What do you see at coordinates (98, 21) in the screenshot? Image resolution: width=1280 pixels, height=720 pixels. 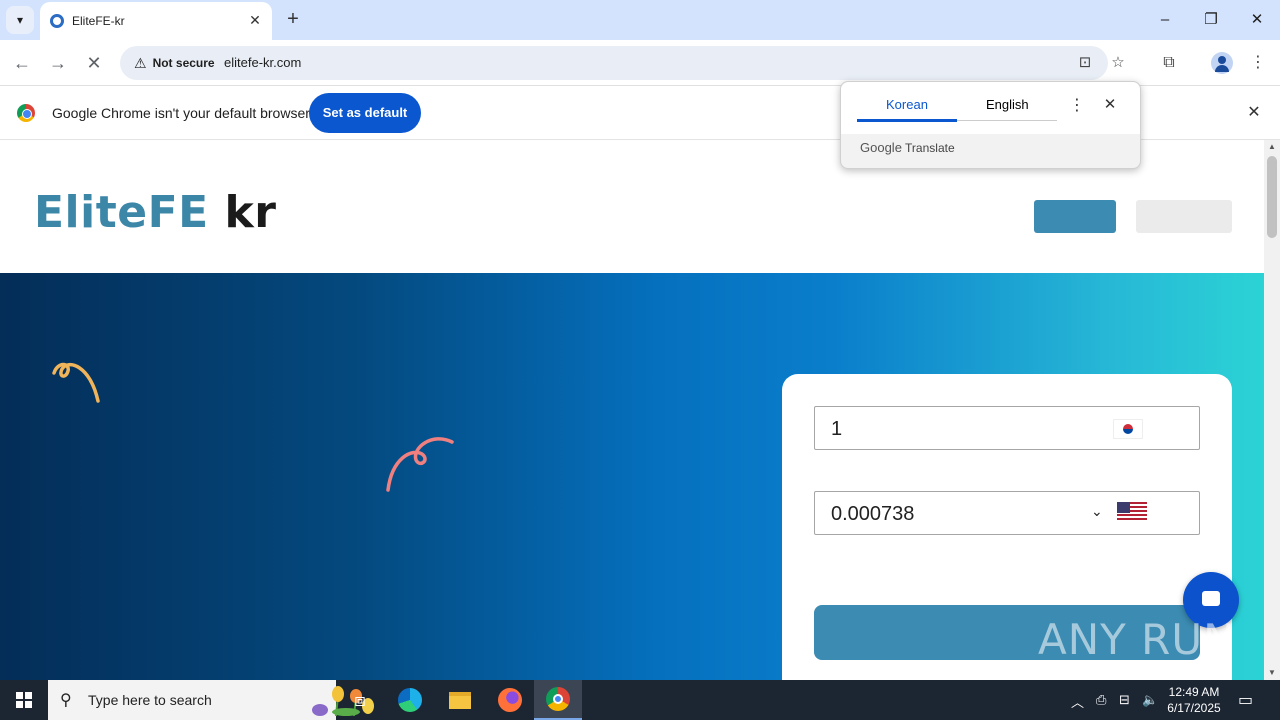 I see `tab-title: EliteFE-kr` at bounding box center [98, 21].